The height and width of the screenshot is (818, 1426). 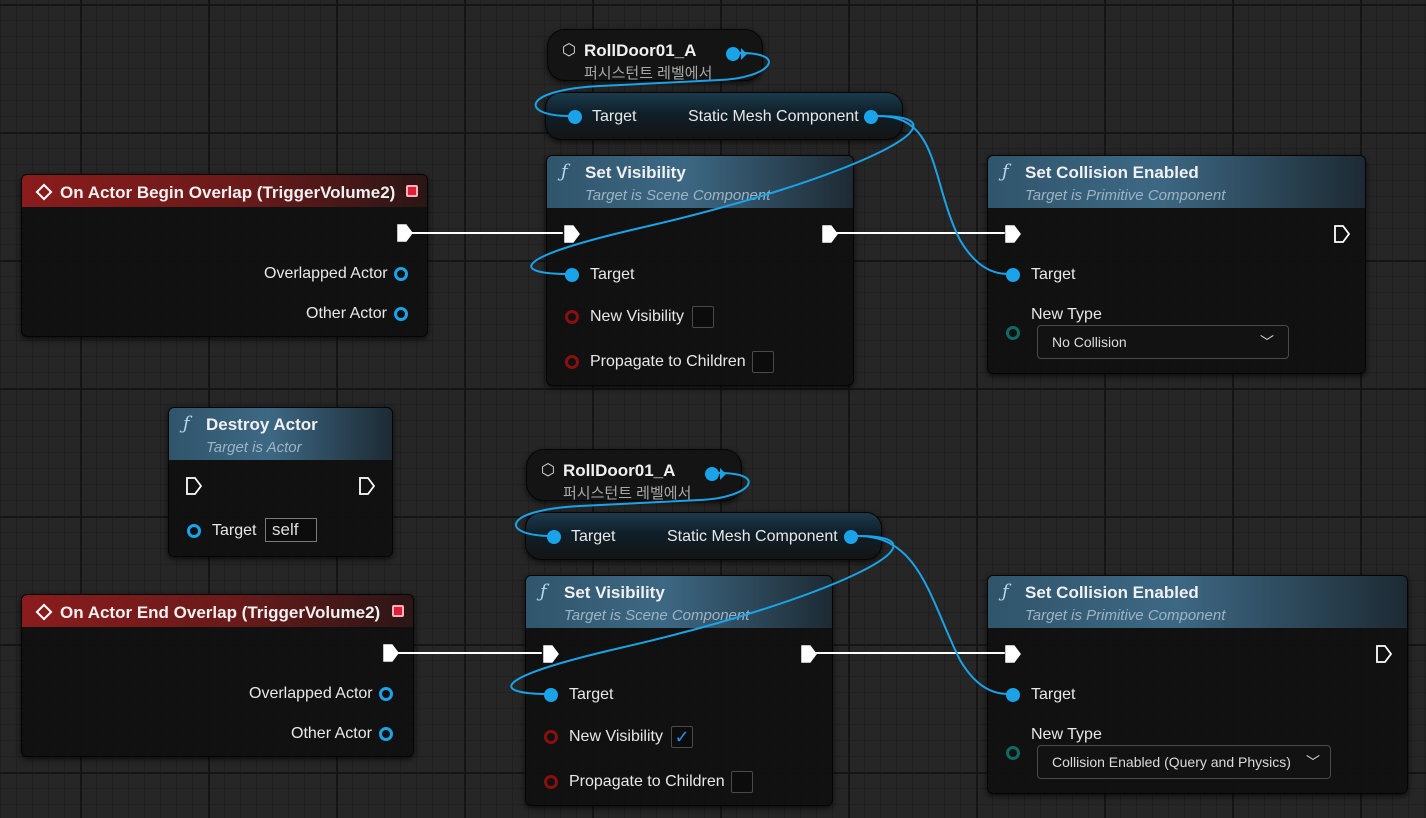 I want to click on event-title: On Actor Begin Overlap (TriggerVolume2), so click(x=228, y=192).